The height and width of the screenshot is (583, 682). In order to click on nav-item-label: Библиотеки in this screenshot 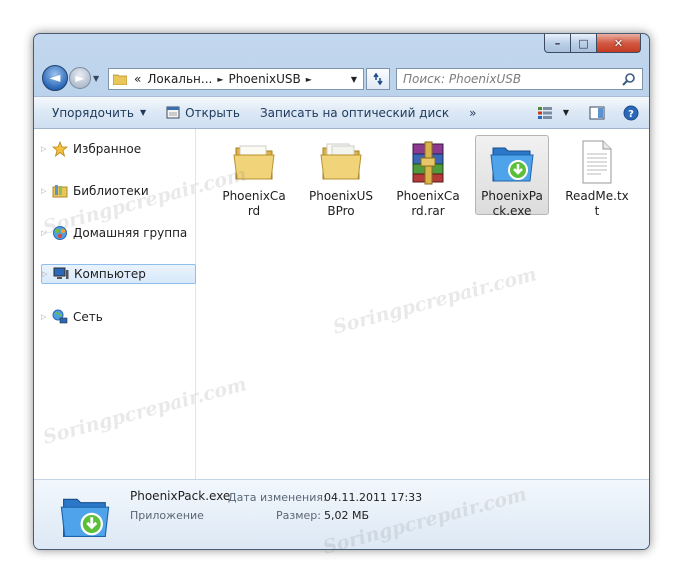, I will do `click(111, 191)`.